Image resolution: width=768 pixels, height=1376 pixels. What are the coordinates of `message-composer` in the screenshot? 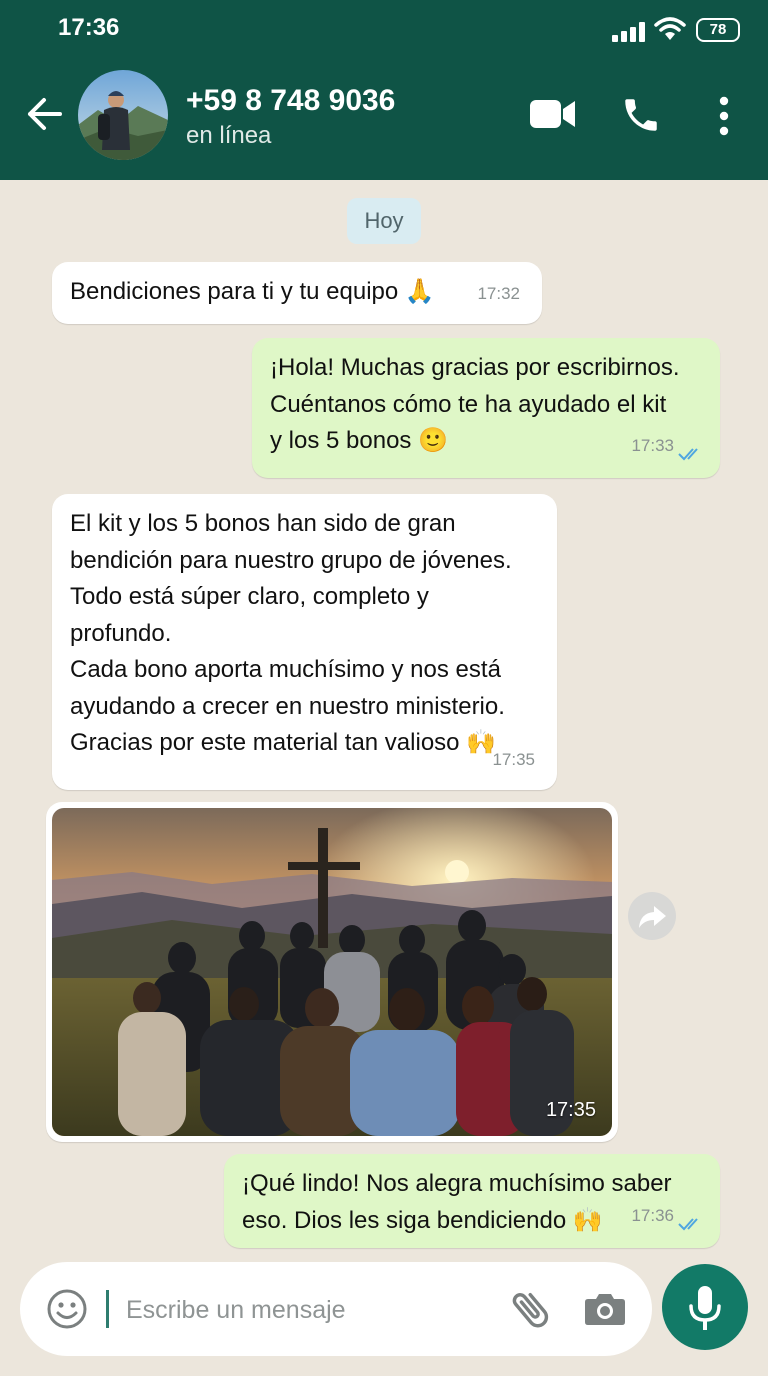 It's located at (336, 1309).